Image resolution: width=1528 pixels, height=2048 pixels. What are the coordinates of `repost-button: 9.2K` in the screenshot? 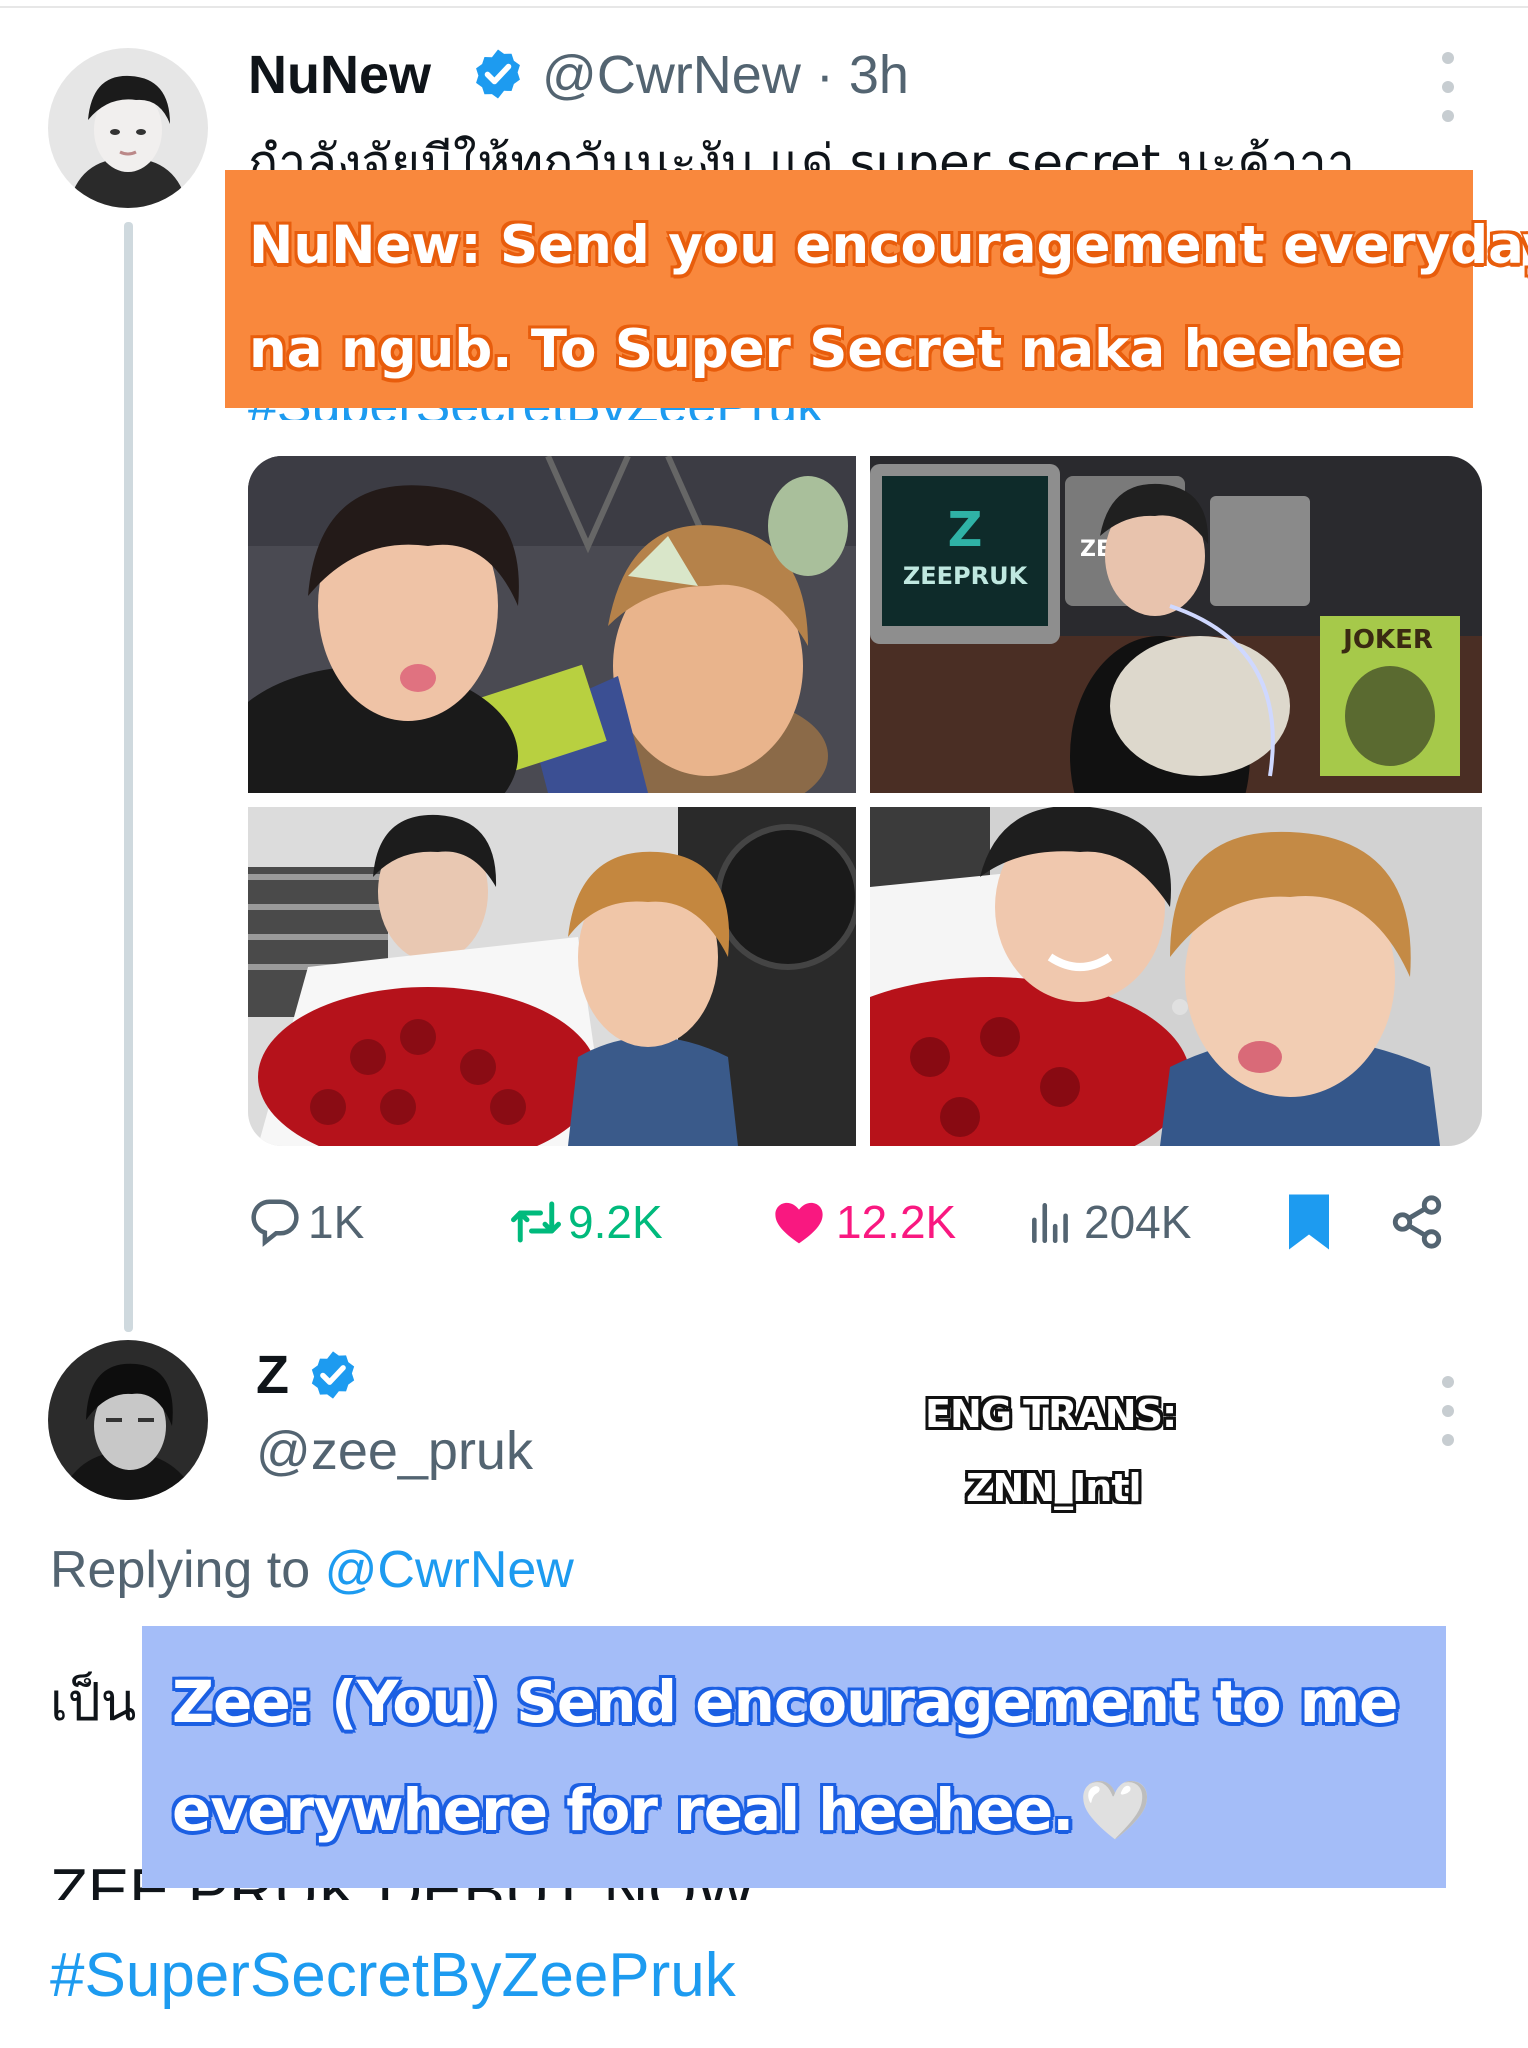 It's located at (584, 1222).